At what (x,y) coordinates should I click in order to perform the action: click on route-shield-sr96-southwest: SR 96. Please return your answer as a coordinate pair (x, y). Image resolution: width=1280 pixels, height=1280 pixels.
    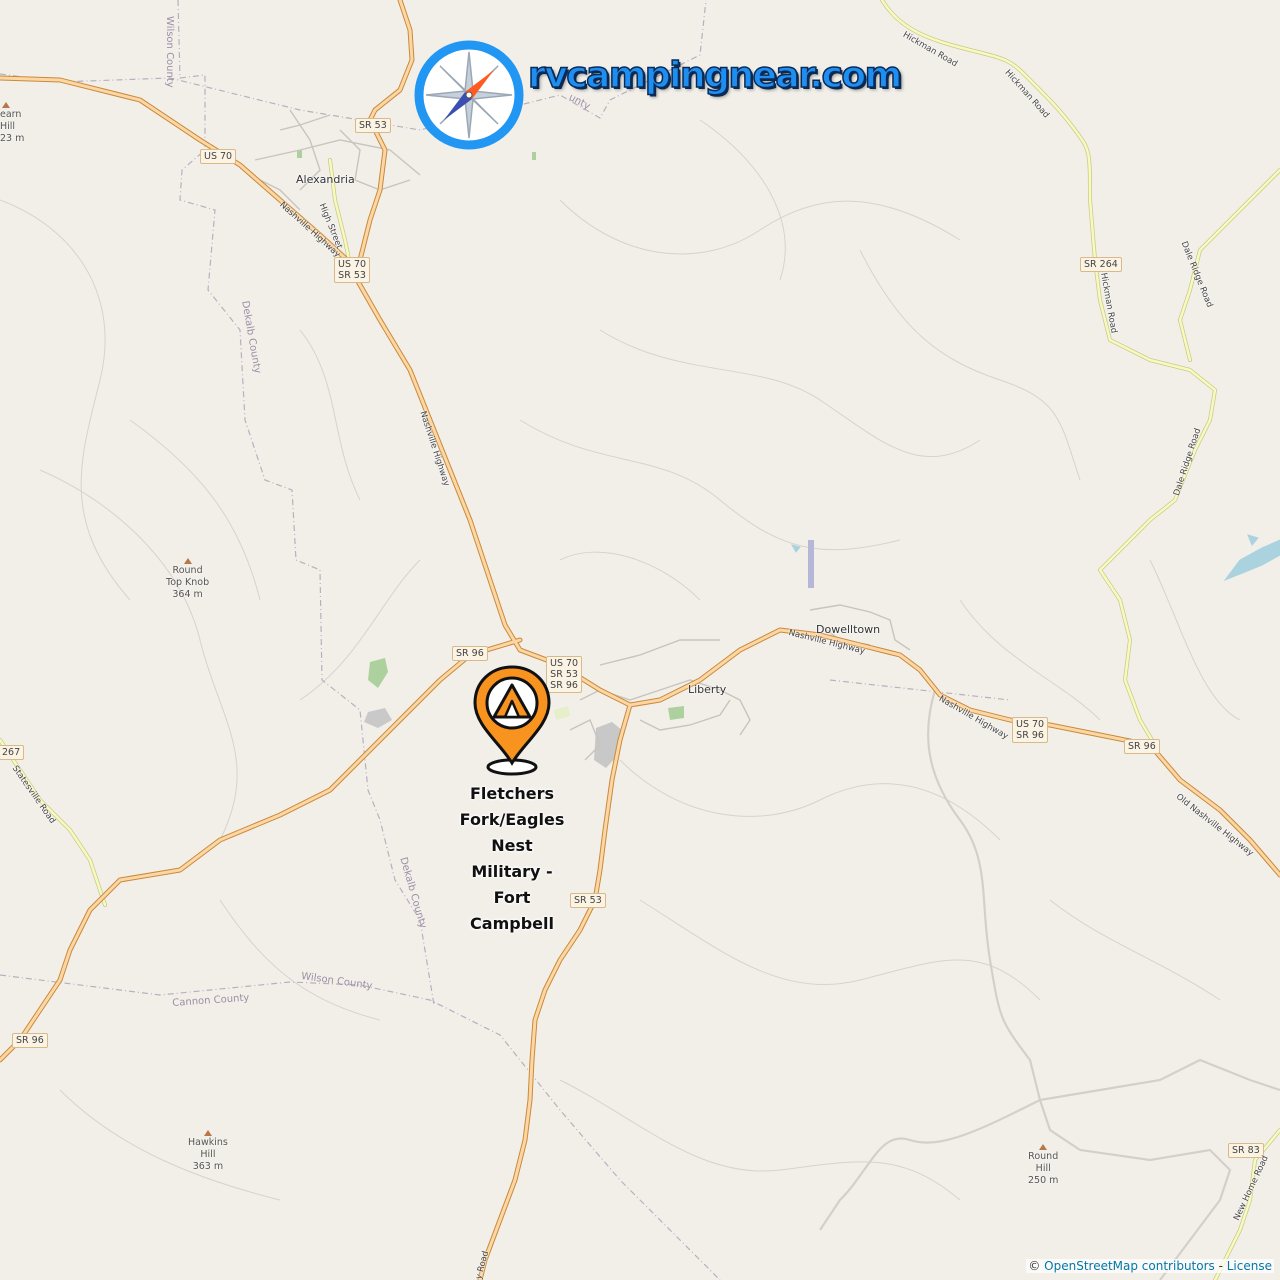
    Looking at the image, I should click on (30, 1040).